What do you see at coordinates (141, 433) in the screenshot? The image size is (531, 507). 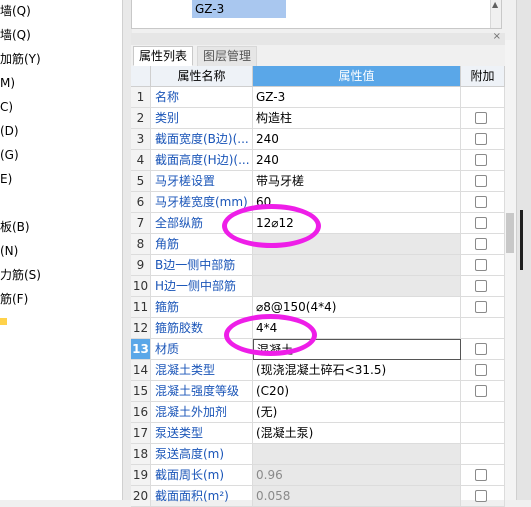 I see `row-number: 17` at bounding box center [141, 433].